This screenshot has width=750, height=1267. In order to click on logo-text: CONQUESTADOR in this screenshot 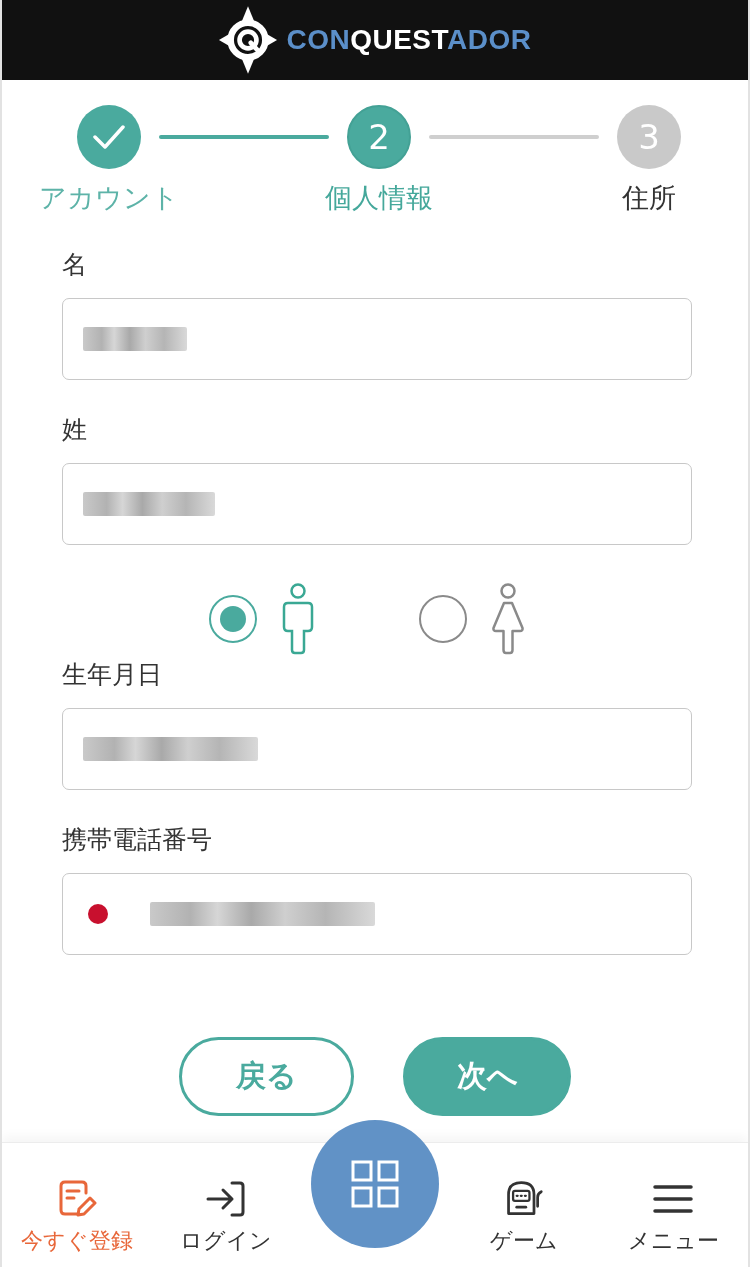, I will do `click(409, 40)`.